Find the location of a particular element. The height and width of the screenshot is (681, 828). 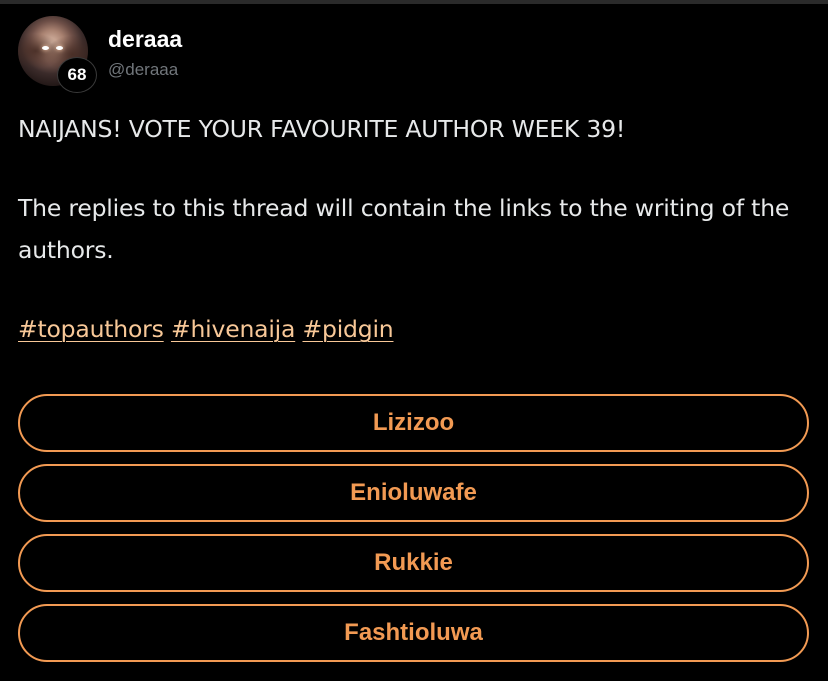

poll-option-enioluwafe: Enioluwafe is located at coordinates (413, 493).